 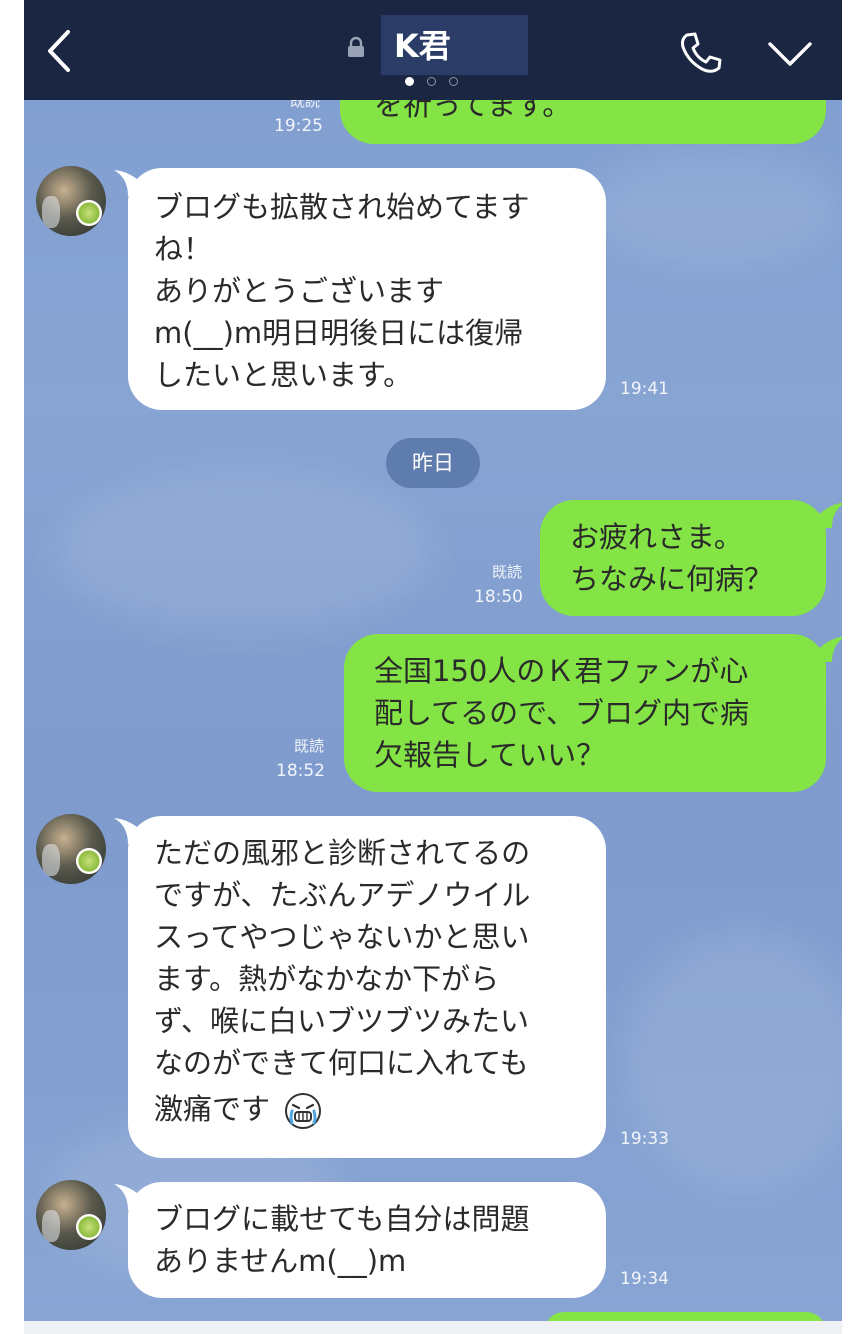 I want to click on message-line: ちなみに何病？, so click(x=672, y=579).